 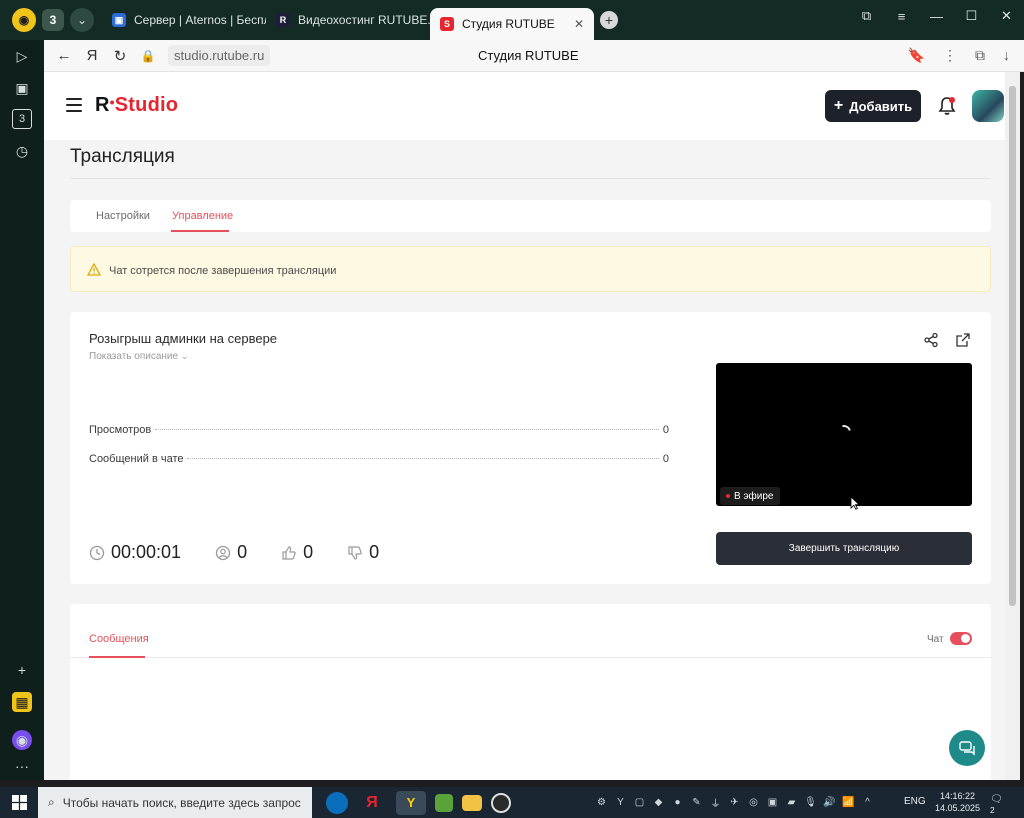 What do you see at coordinates (931, 340) in the screenshot?
I see `share-icon` at bounding box center [931, 340].